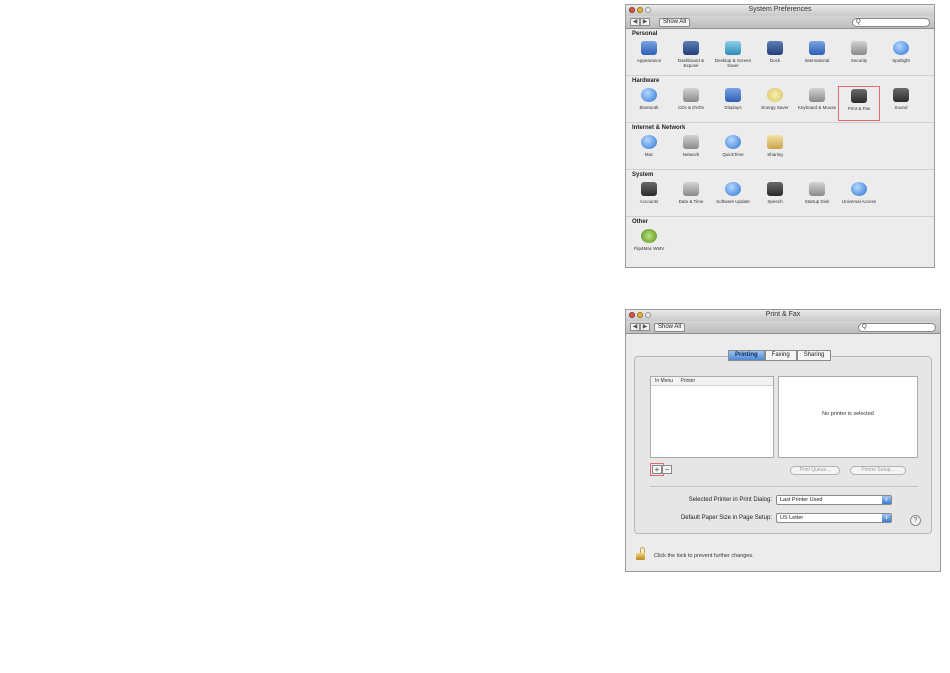 The width and height of the screenshot is (950, 673). I want to click on international-icon, so click(817, 48).